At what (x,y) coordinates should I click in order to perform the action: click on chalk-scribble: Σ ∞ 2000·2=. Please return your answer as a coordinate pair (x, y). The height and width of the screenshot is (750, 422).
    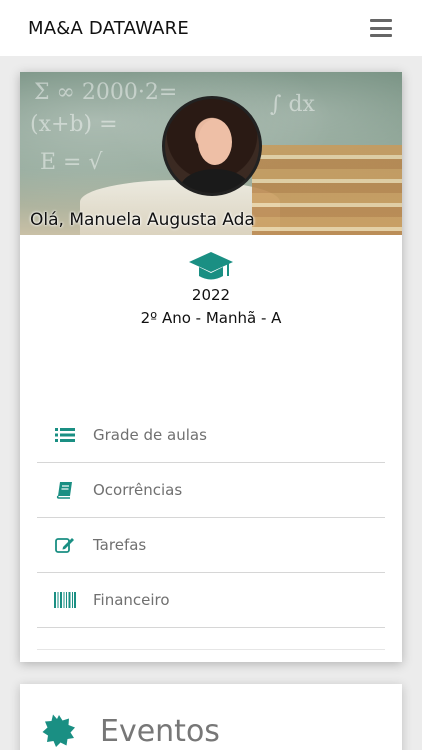
    Looking at the image, I should click on (106, 92).